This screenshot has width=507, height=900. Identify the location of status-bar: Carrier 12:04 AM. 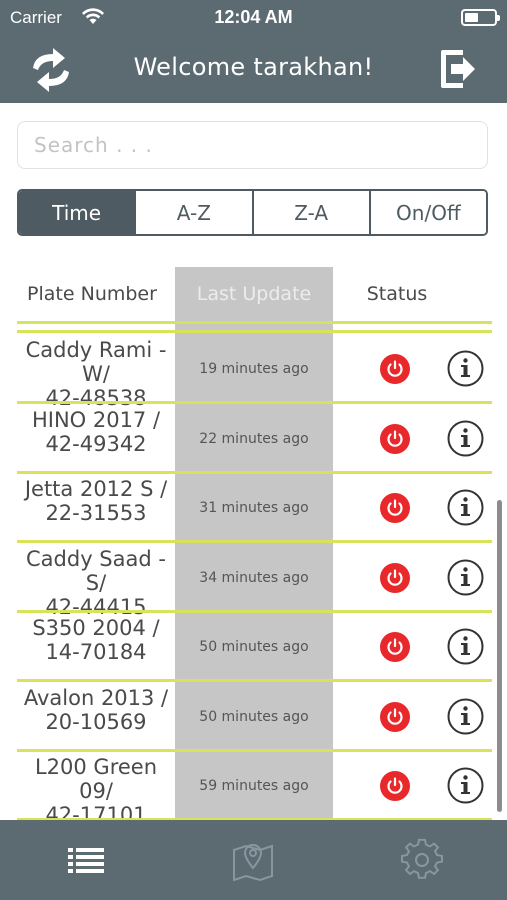
(253, 18).